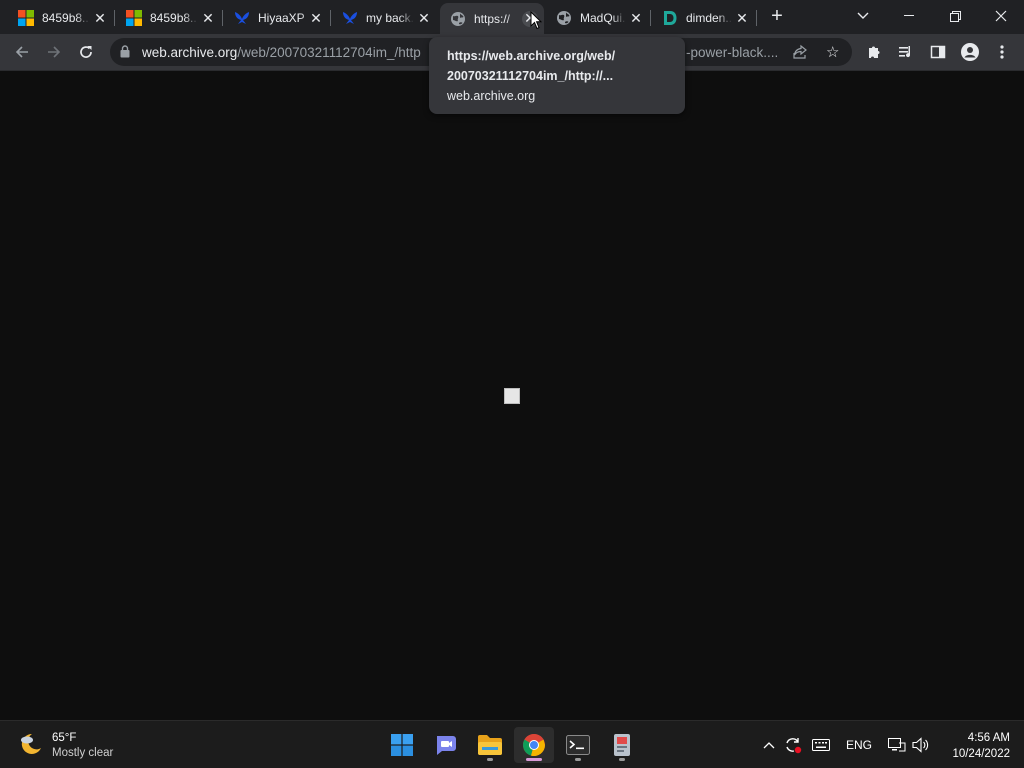  I want to click on tab-7: dimden... ✕, so click(704, 18).